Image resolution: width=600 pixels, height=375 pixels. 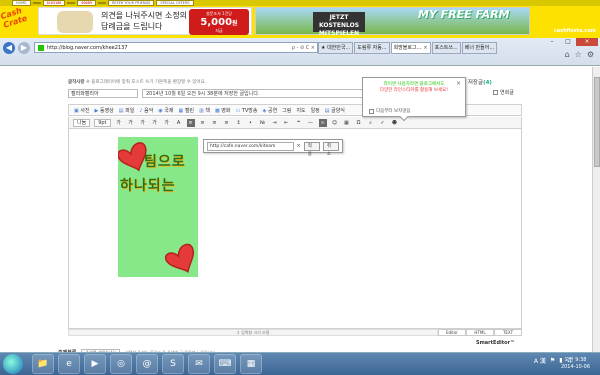 What do you see at coordinates (187, 110) in the screenshot?
I see `insert-cal-button: ▦ 캘린` at bounding box center [187, 110].